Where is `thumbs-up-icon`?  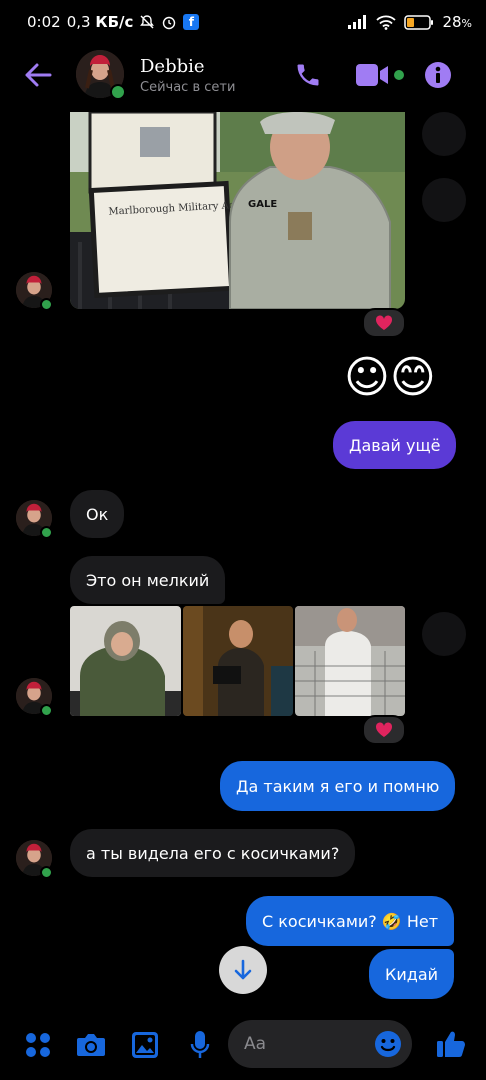
thumbs-up-icon is located at coordinates (451, 1044).